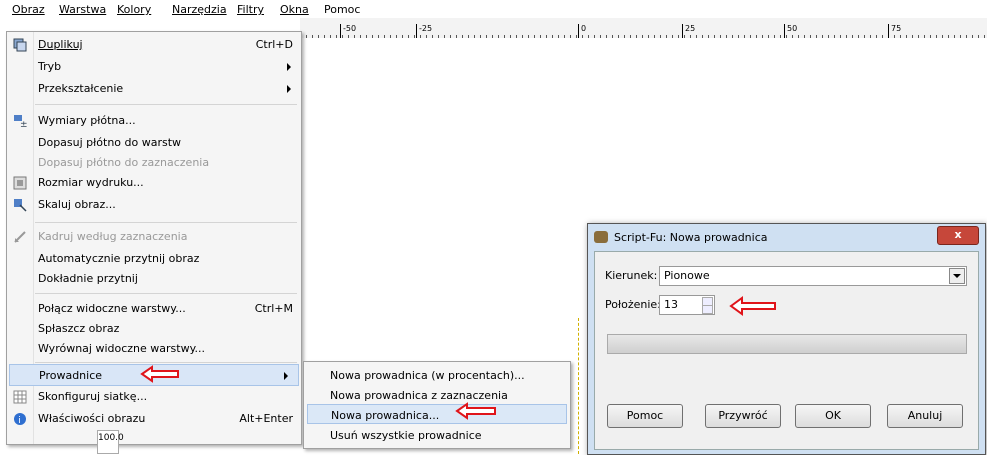  Describe the element at coordinates (601, 237) in the screenshot. I see `script-fu-icon` at that location.